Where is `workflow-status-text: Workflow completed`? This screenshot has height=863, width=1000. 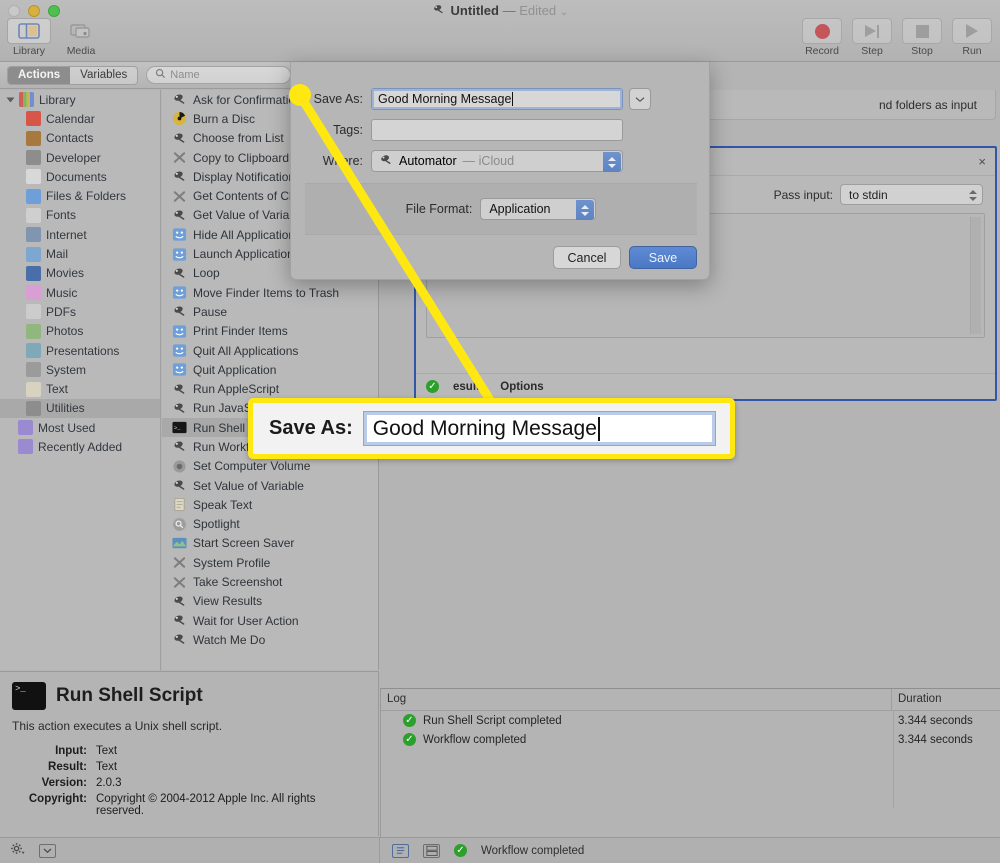
workflow-status-text: Workflow completed is located at coordinates (533, 850).